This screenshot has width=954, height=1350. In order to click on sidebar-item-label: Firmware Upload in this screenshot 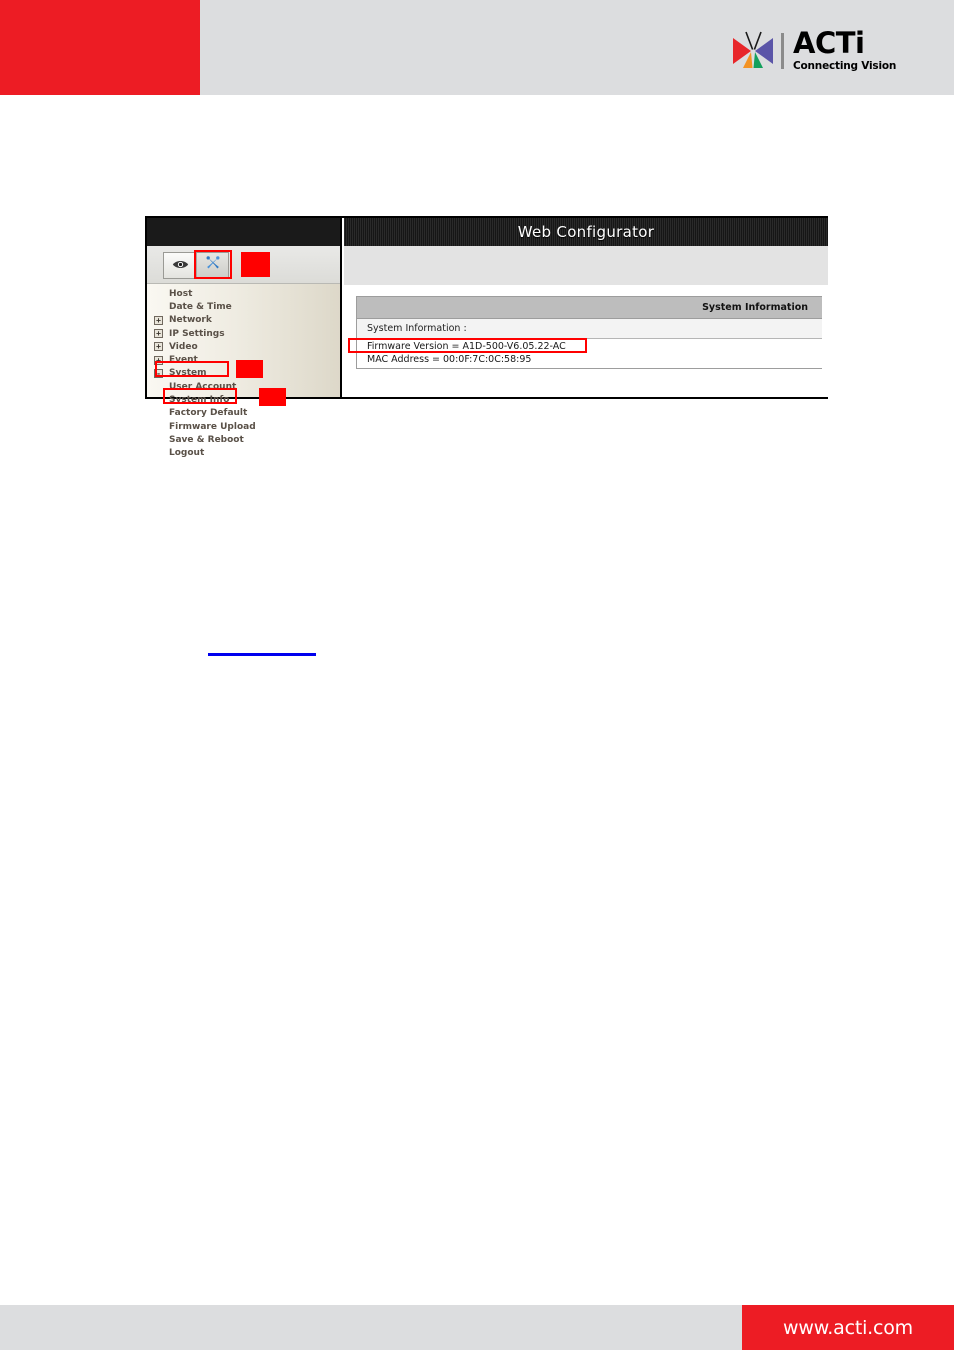, I will do `click(212, 426)`.